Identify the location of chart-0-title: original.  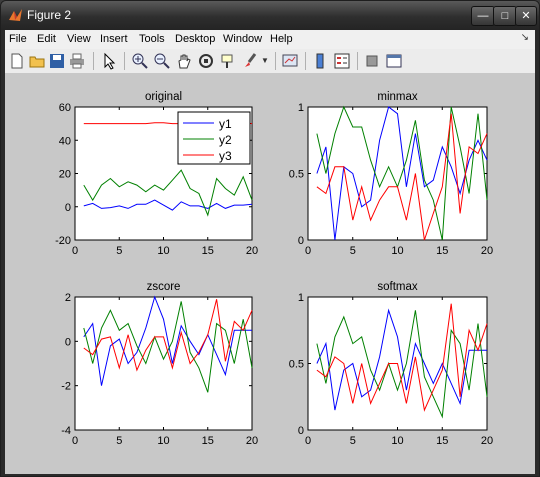
(163, 97).